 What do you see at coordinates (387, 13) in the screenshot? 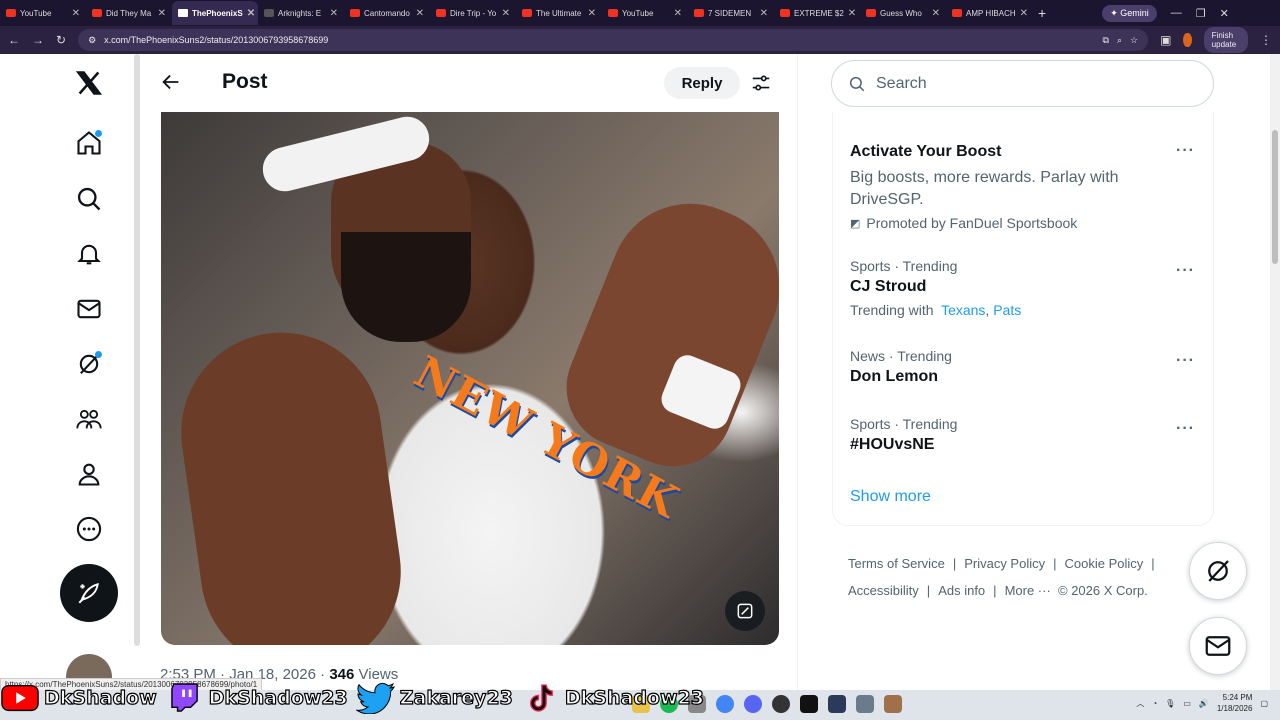
I see `browser-tab: Cantomando ✕` at bounding box center [387, 13].